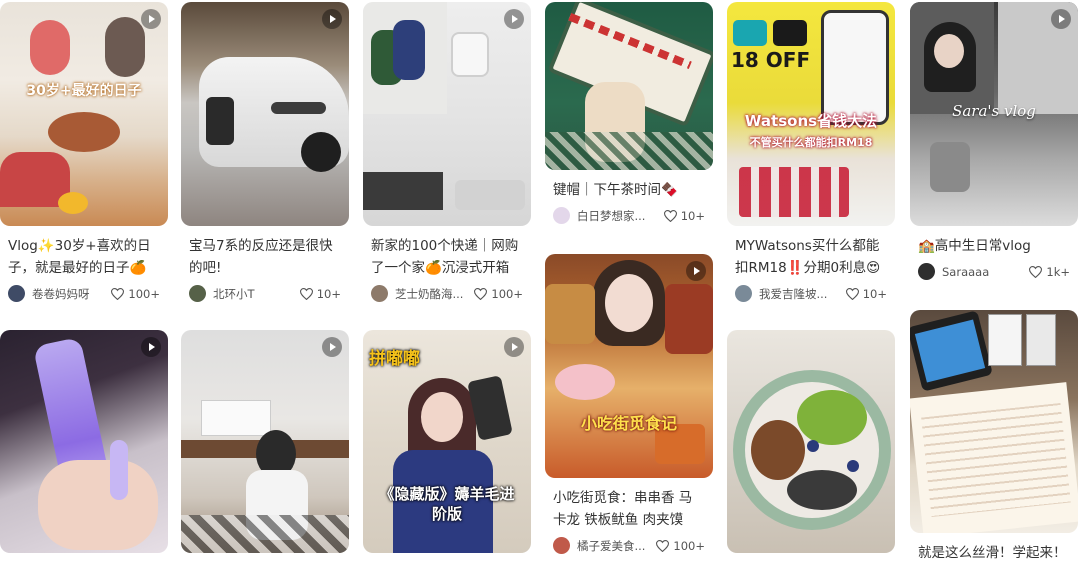 This screenshot has width=1080, height=563. I want to click on note-card: 拼嘟嘟 《隐藏版》薅羊毛进阶版, so click(447, 441).